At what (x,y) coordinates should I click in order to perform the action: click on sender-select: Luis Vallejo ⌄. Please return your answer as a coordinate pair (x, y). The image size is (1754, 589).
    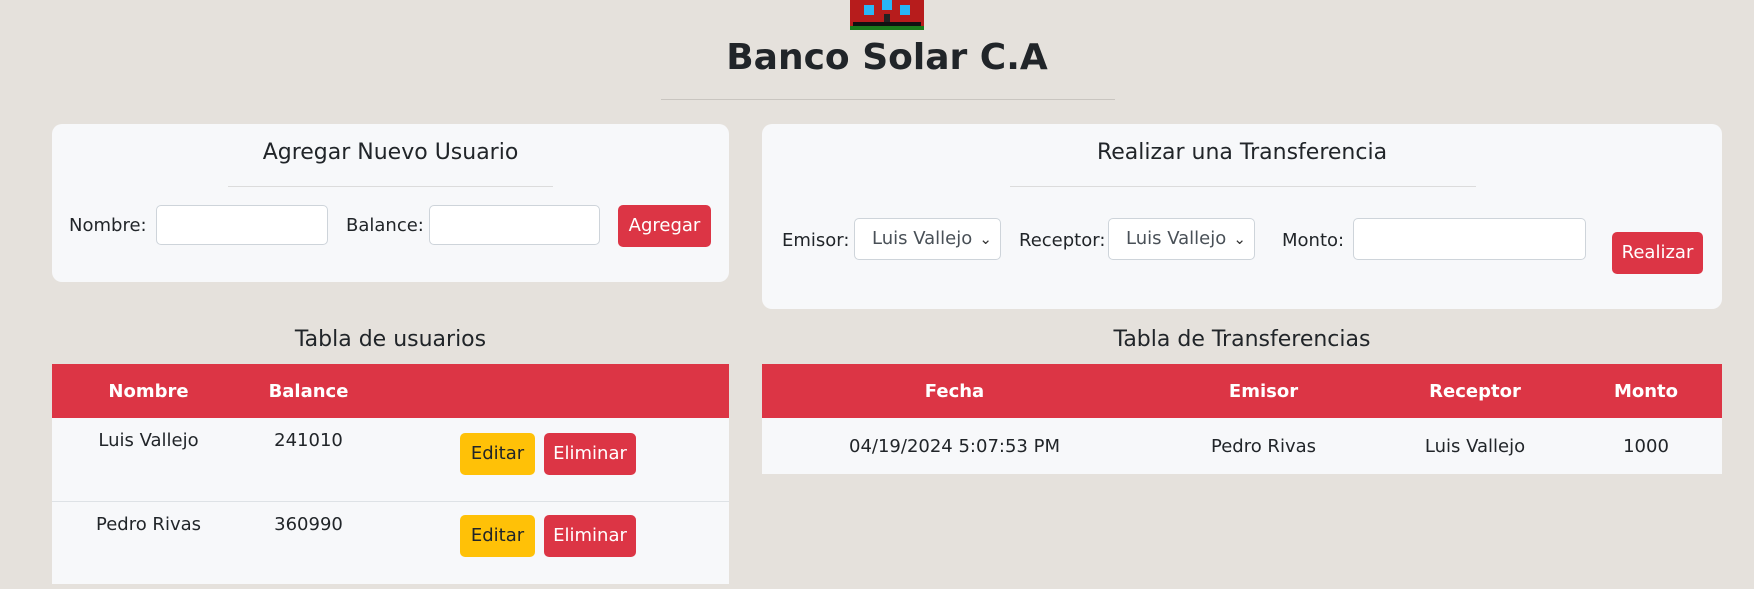
    Looking at the image, I should click on (927, 239).